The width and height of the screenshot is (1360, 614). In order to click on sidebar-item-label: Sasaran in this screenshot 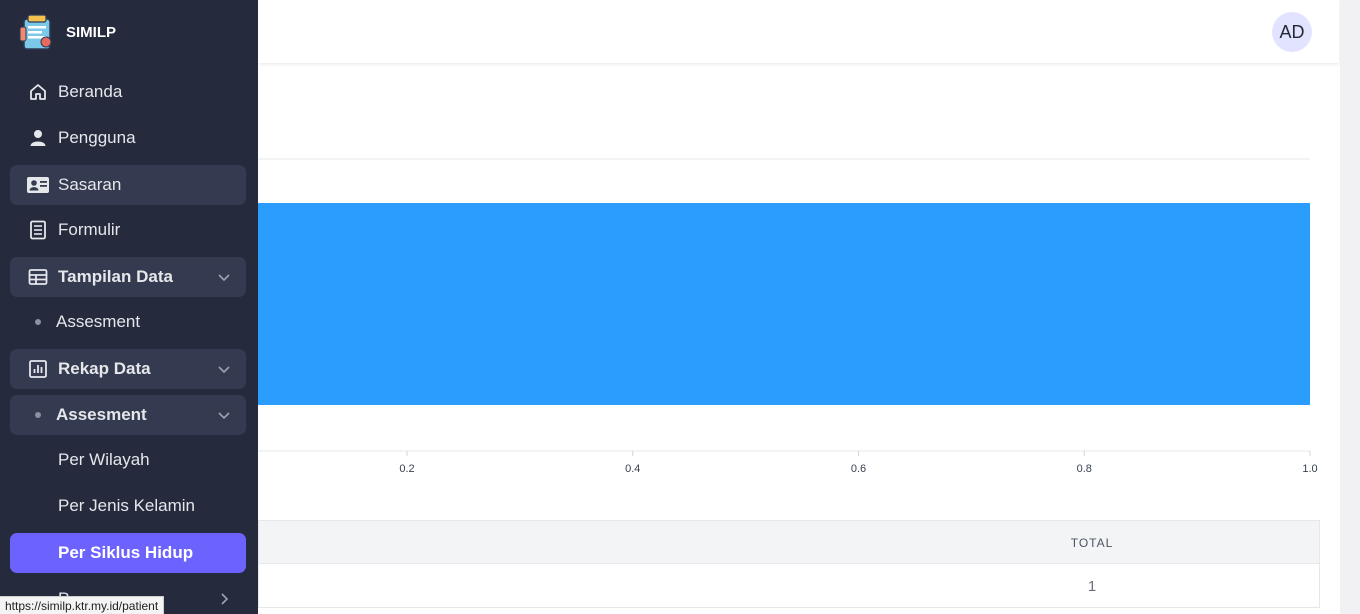, I will do `click(90, 184)`.